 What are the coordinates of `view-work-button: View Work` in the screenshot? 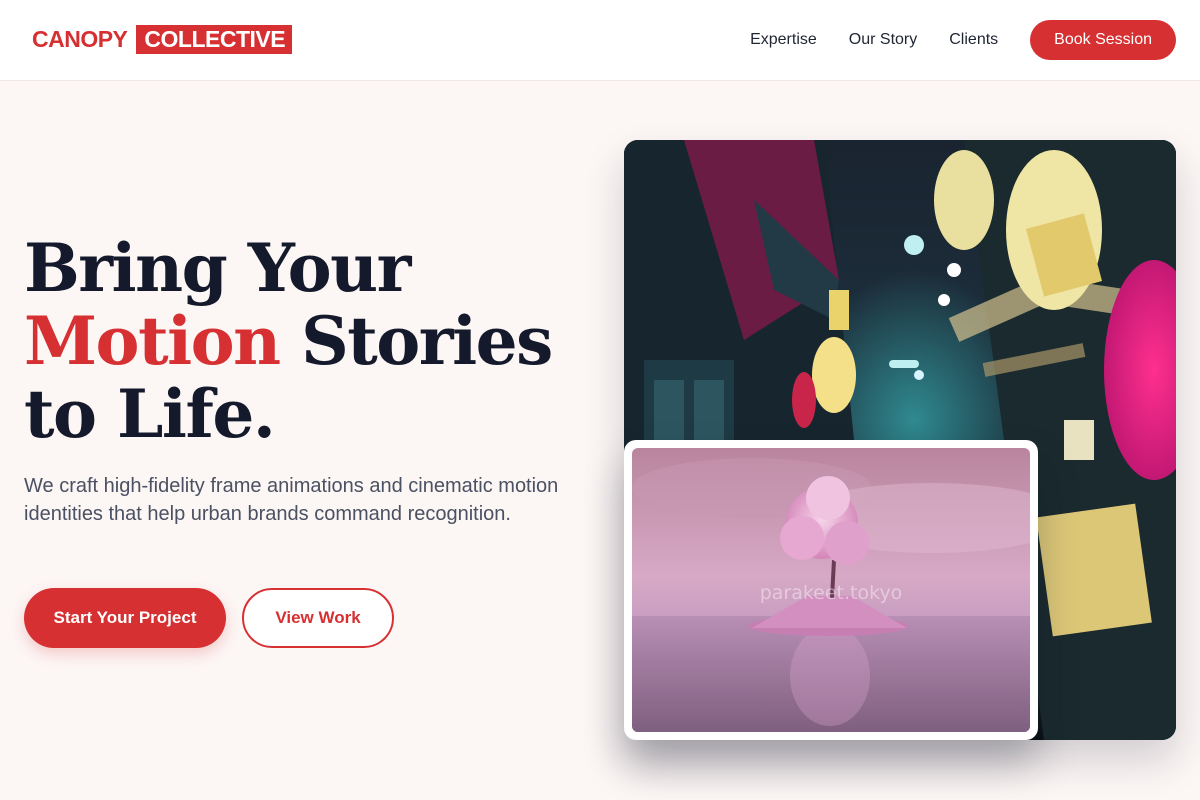 It's located at (318, 618).